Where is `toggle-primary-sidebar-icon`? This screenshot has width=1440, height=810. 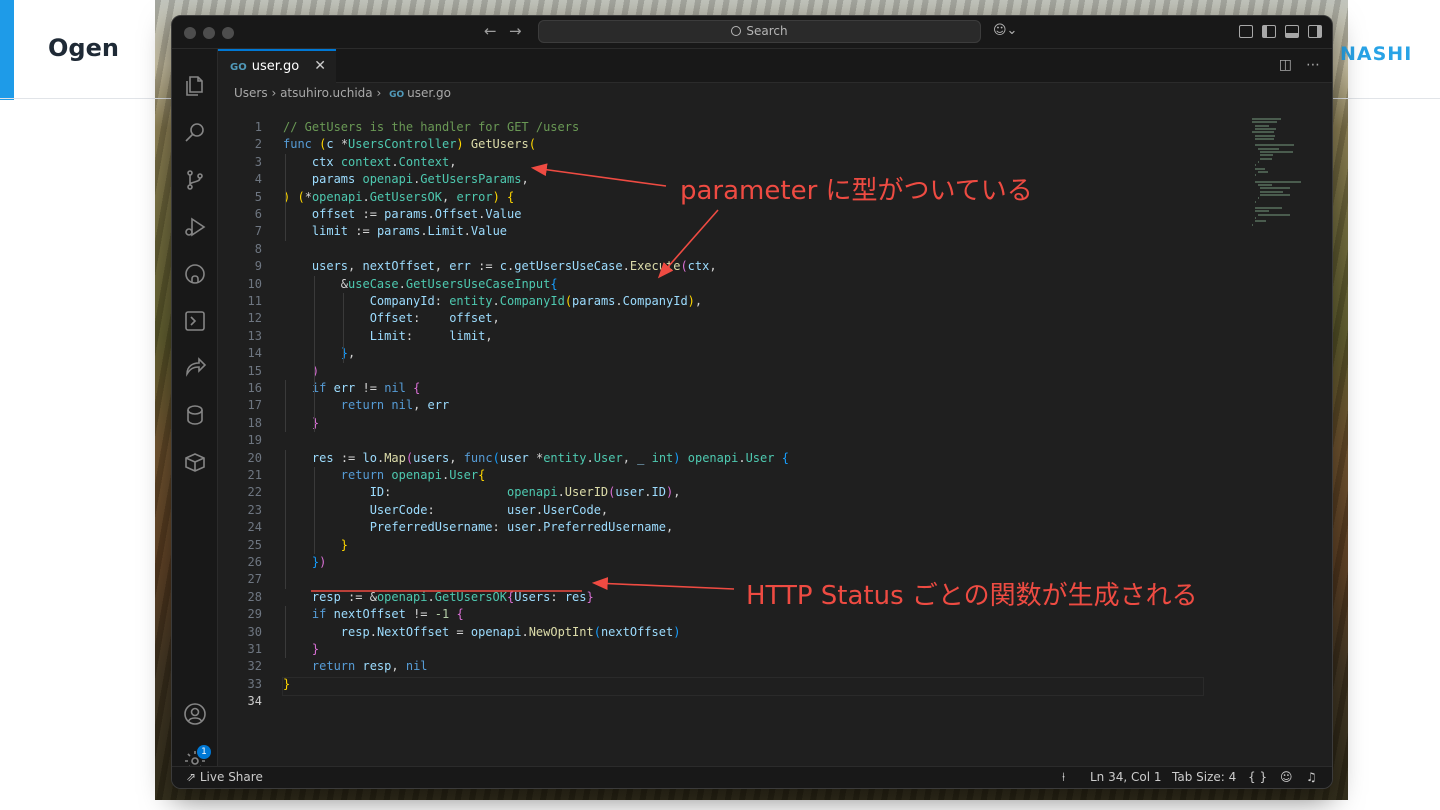 toggle-primary-sidebar-icon is located at coordinates (1269, 31).